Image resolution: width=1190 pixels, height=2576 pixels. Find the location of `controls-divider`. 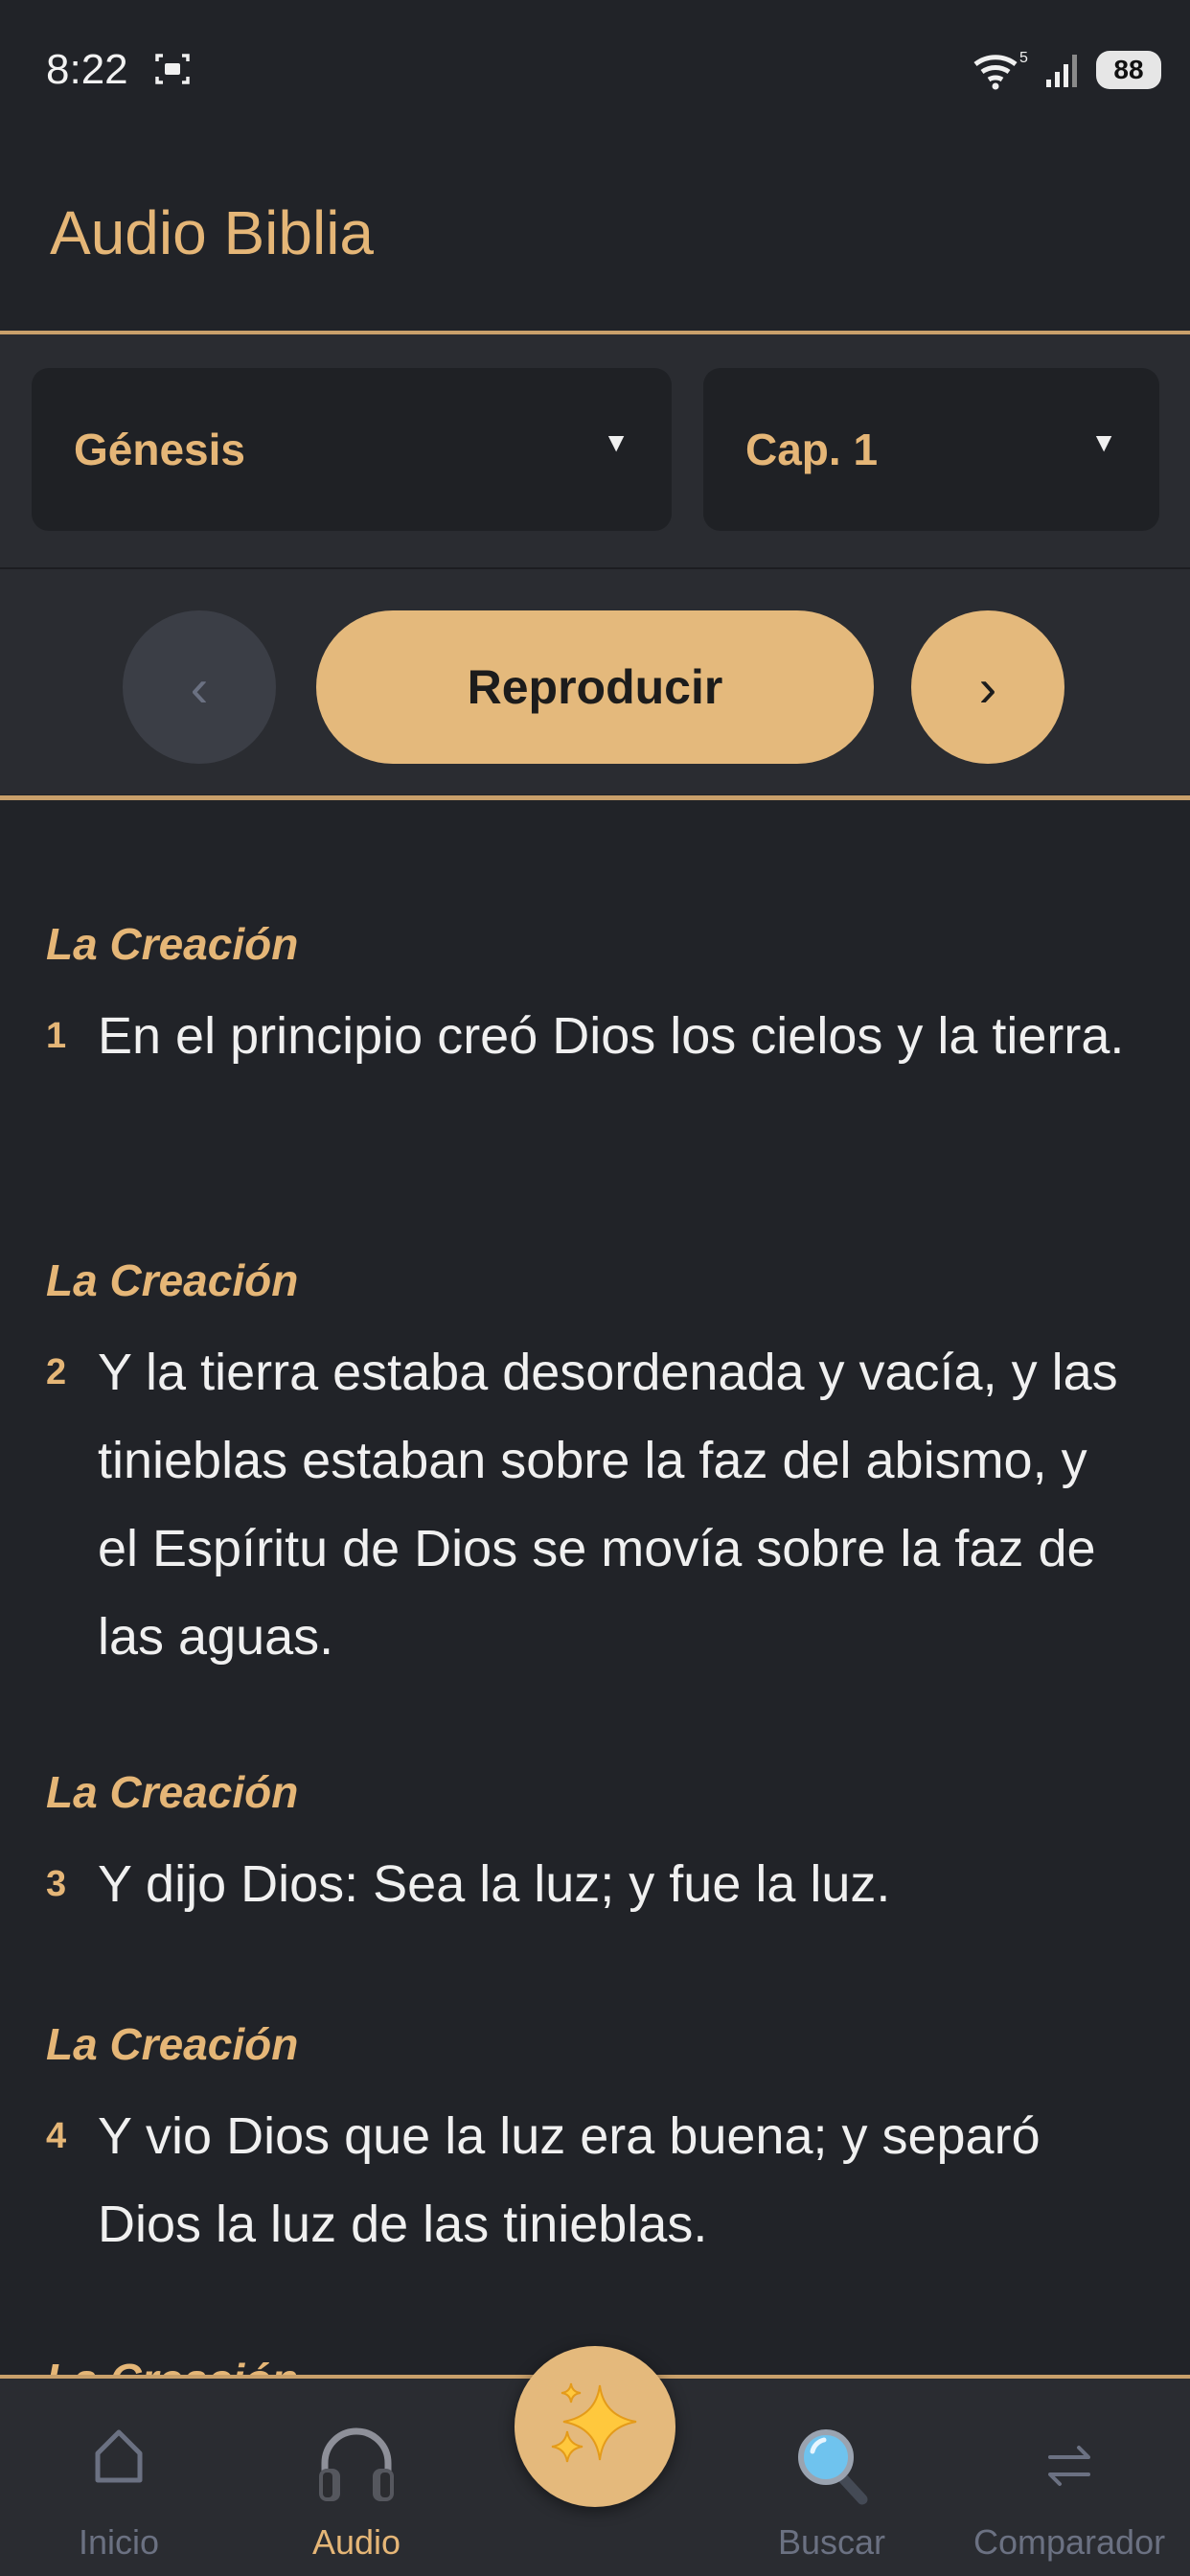

controls-divider is located at coordinates (595, 568).